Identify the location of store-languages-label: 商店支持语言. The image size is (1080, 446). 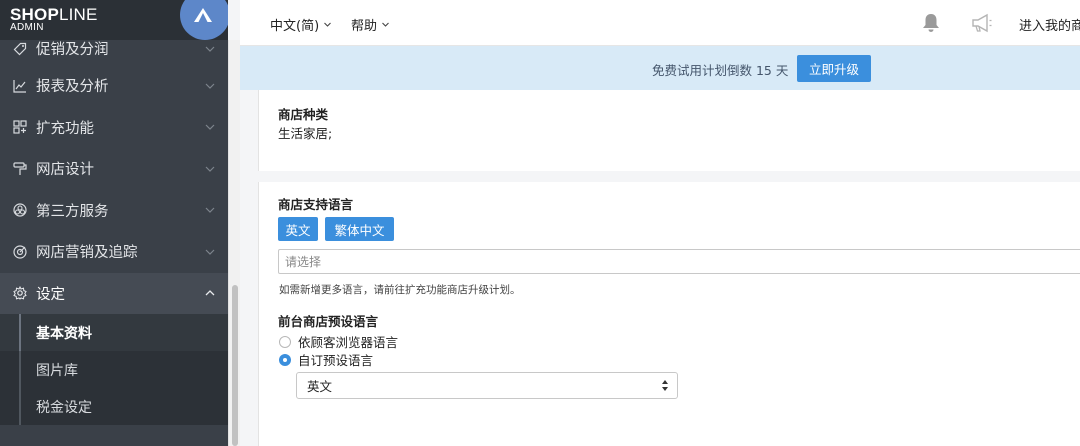
(316, 204).